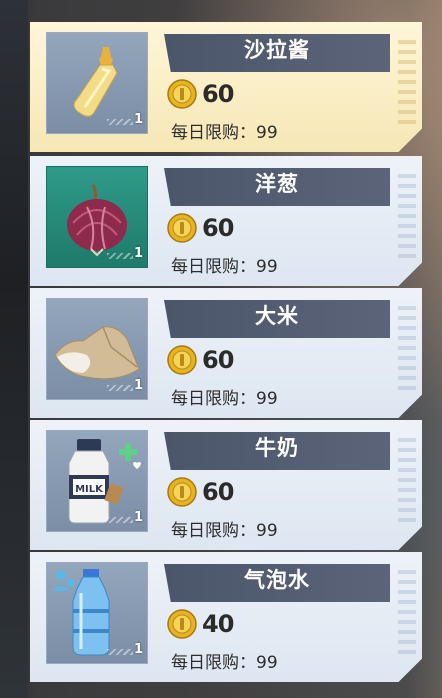  Describe the element at coordinates (89, 489) in the screenshot. I see `milk-label-text: MILK` at that location.